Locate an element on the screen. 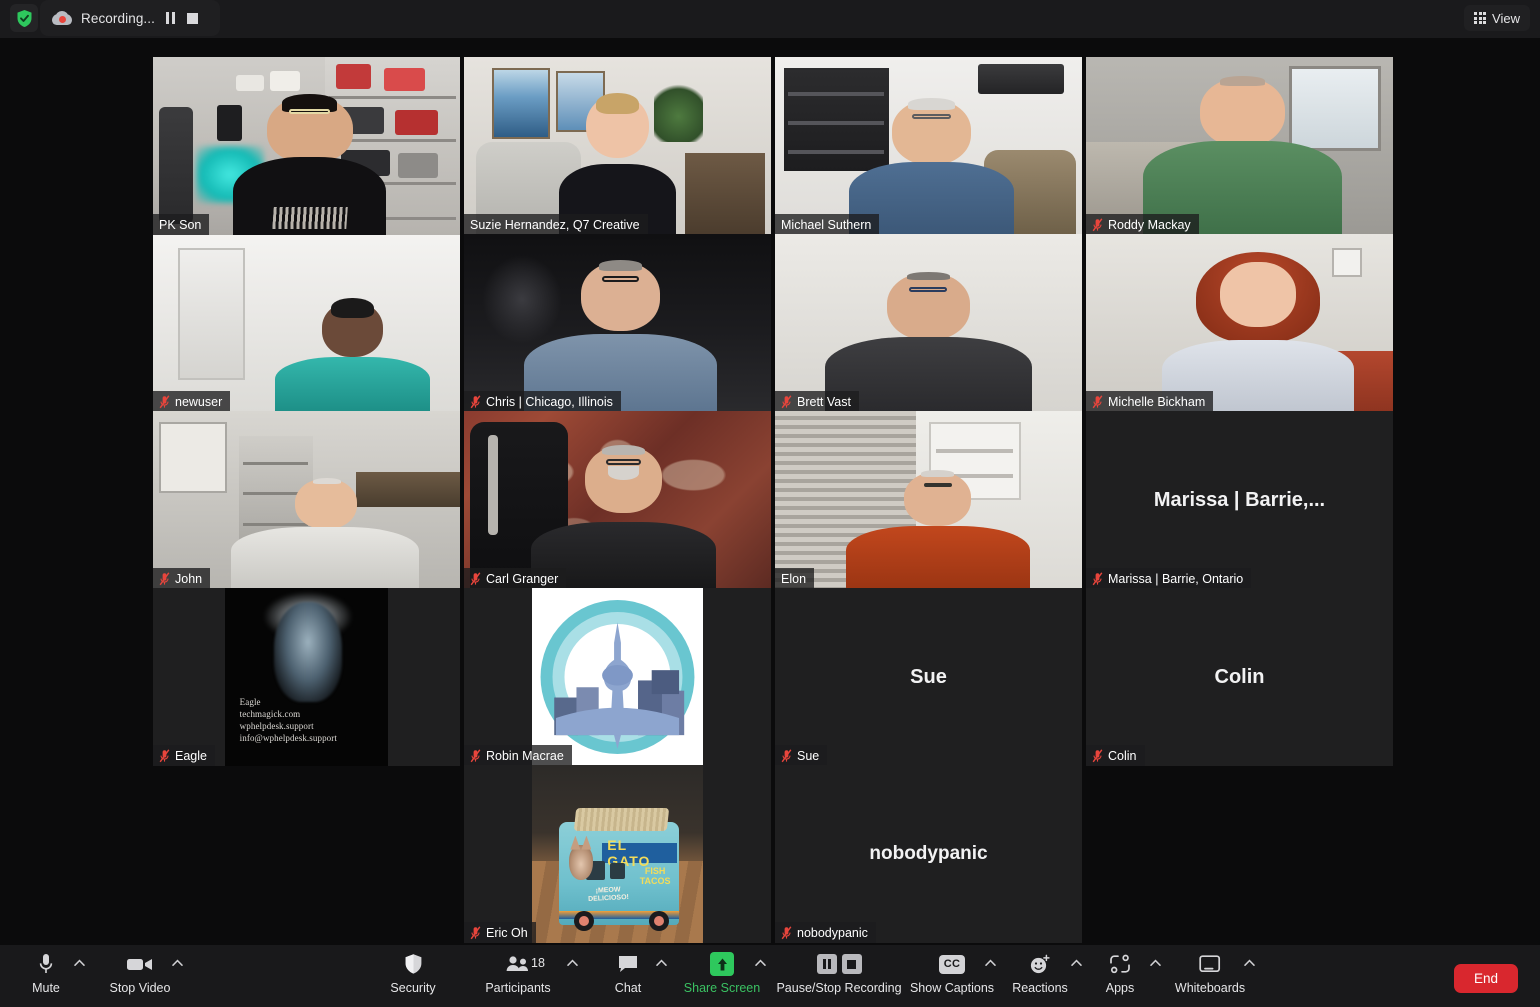  participants-options-chevron-icon is located at coordinates (572, 966).